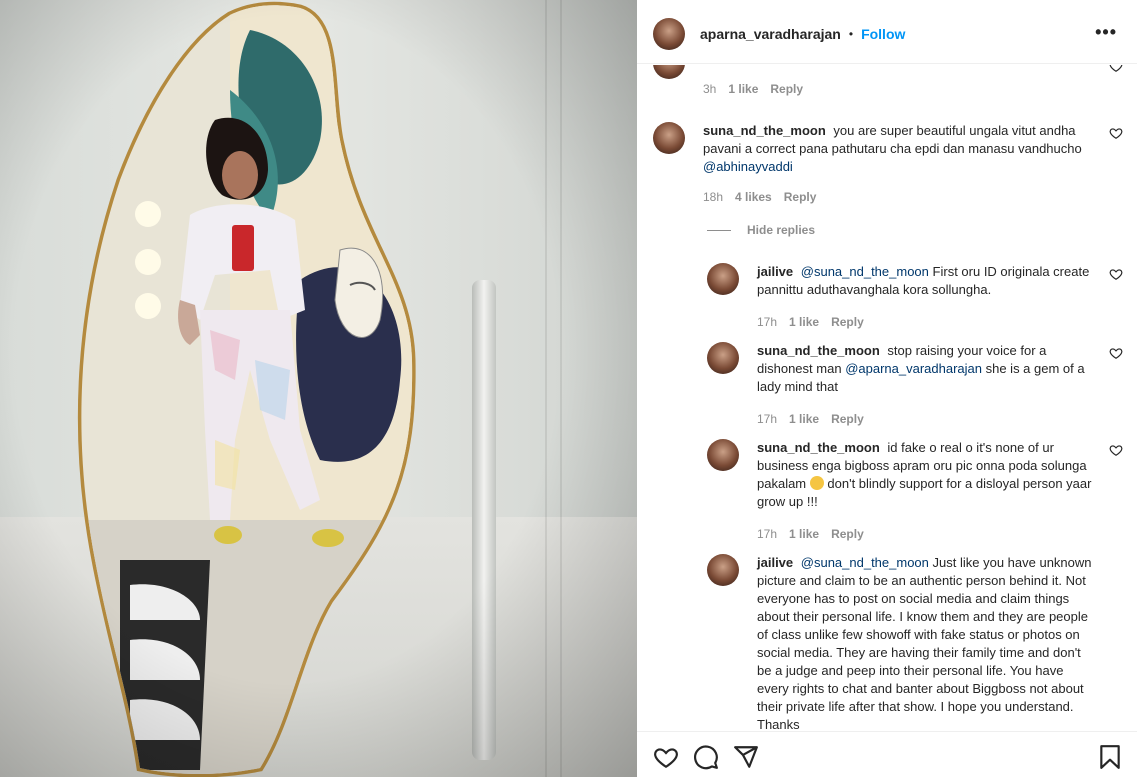 This screenshot has width=1137, height=777. Describe the element at coordinates (1106, 32) in the screenshot. I see `more-options-icon: •••` at that location.